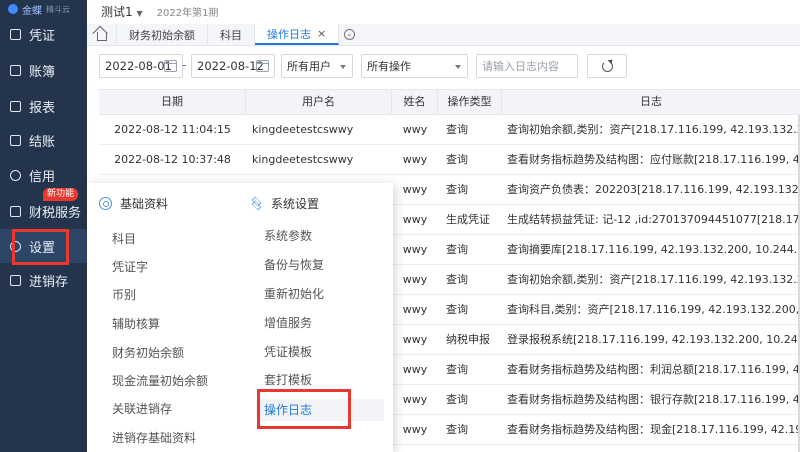 The image size is (800, 452). What do you see at coordinates (172, 103) in the screenshot?
I see `column-header-date: 日期` at bounding box center [172, 103].